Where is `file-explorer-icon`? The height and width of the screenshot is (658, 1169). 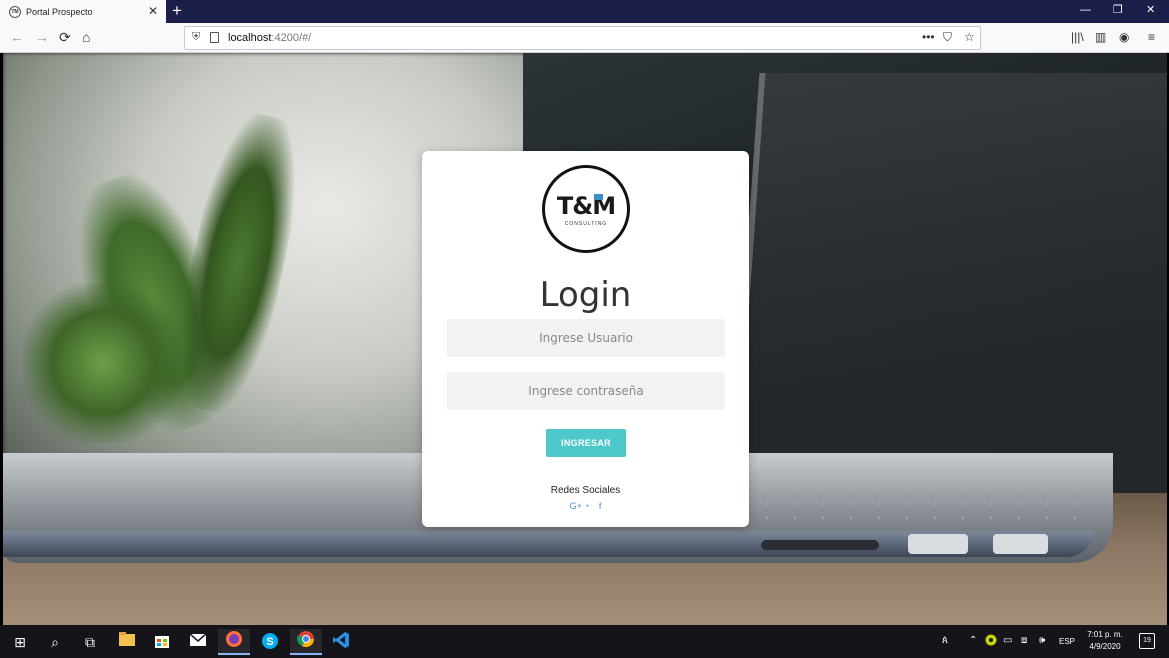
file-explorer-icon is located at coordinates (127, 642).